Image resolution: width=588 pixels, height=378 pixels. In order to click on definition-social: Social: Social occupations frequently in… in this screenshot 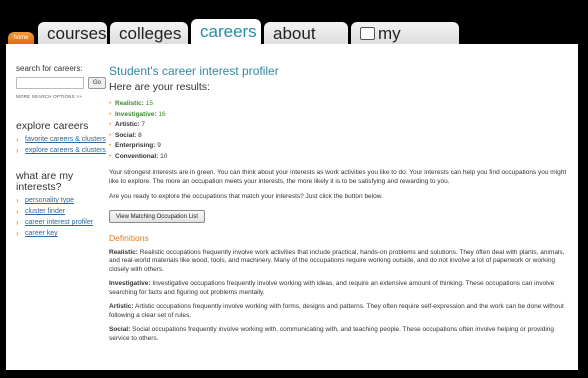, I will do `click(340, 334)`.